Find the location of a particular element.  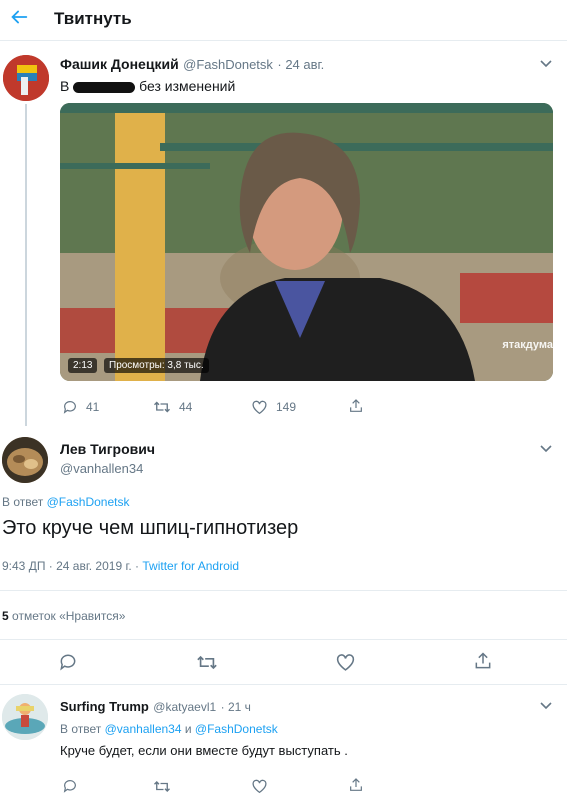

tweet-text: В без изменений is located at coordinates (147, 86).